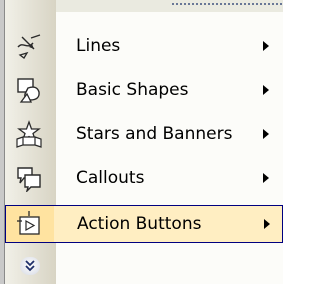 The image size is (320, 284). I want to click on menu-item-basic-shapes: Basic Shapes, so click(144, 90).